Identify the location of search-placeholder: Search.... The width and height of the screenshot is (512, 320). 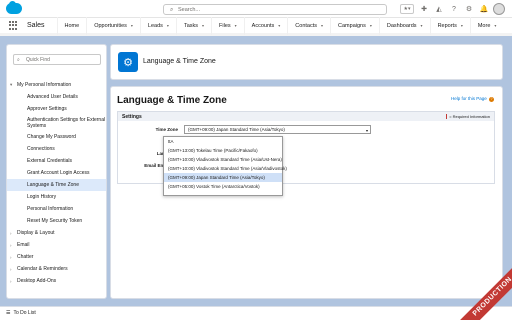
(189, 10).